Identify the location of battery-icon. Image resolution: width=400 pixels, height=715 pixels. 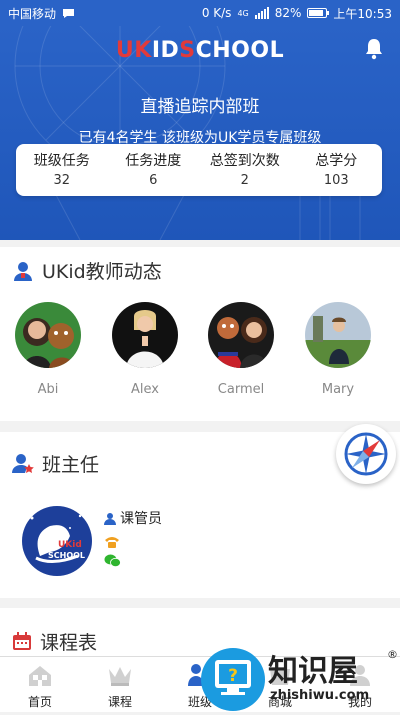
(318, 13).